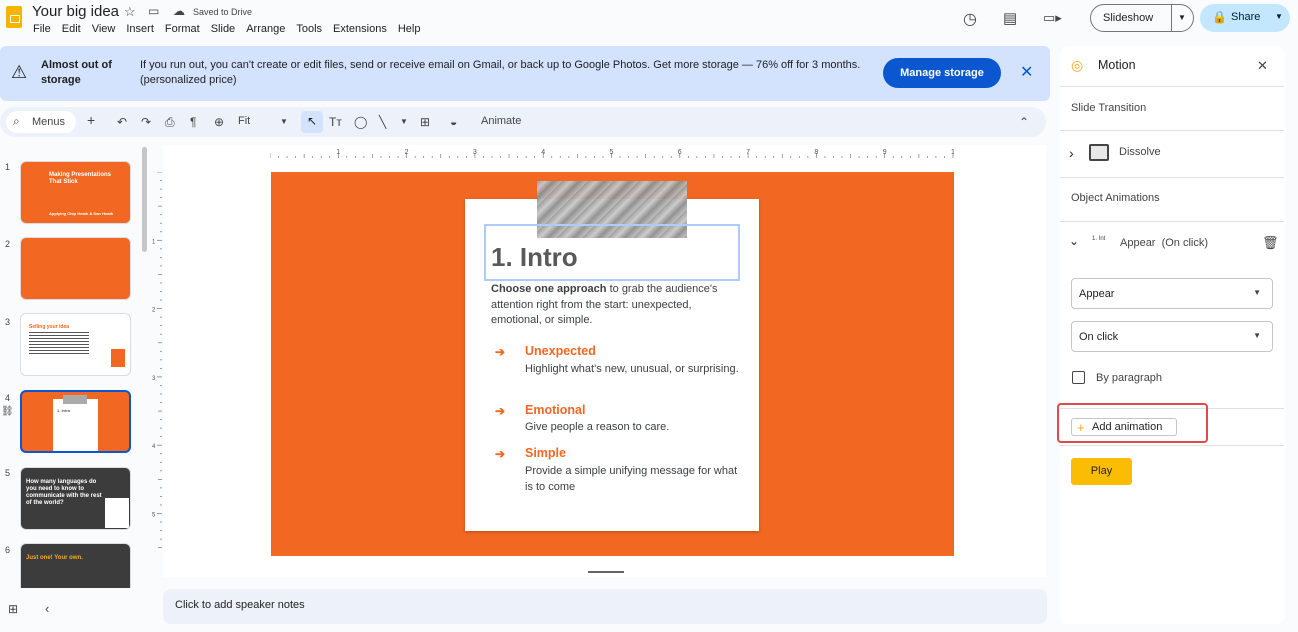 The image size is (1298, 632). I want to click on transition-value: Dissolve, so click(1140, 152).